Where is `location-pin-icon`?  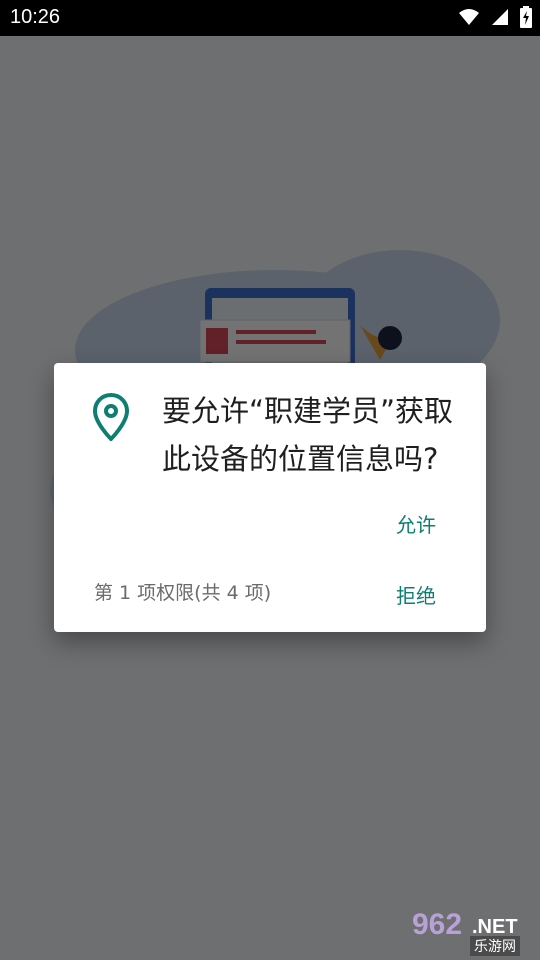 location-pin-icon is located at coordinates (111, 417).